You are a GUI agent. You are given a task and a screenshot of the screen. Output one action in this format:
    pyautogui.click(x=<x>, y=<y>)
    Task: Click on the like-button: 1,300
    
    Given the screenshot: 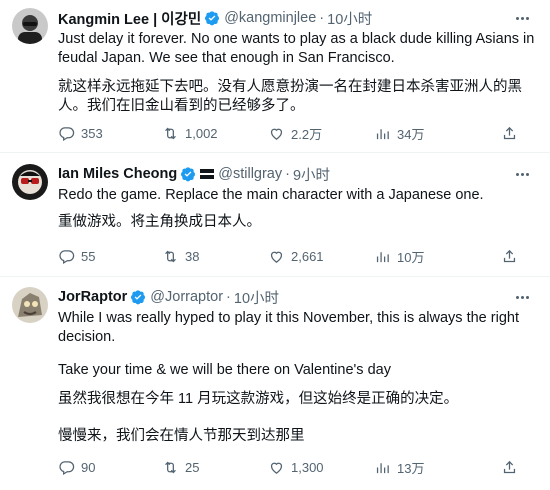 What is the action you would take?
    pyautogui.click(x=296, y=467)
    